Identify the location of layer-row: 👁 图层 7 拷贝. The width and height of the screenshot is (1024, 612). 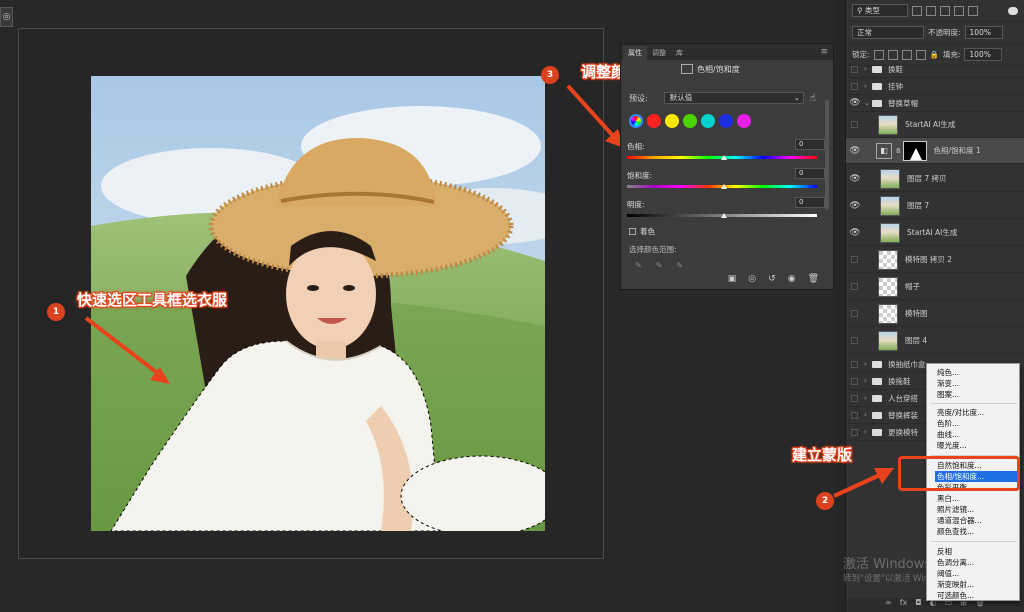
(935, 179).